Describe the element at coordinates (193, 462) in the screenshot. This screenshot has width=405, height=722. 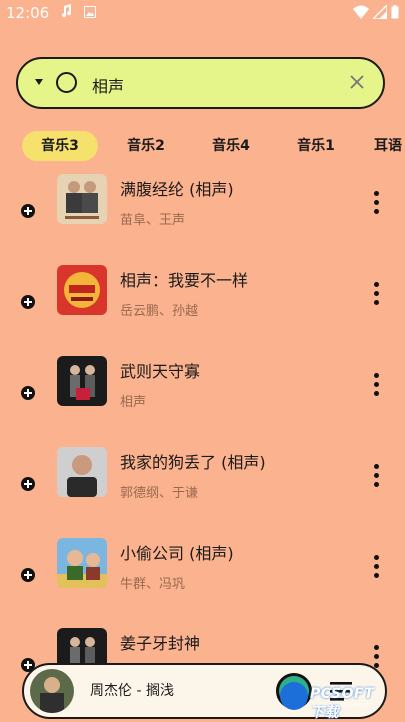
I see `song-title: 我家的狗丢了 (相声)` at that location.